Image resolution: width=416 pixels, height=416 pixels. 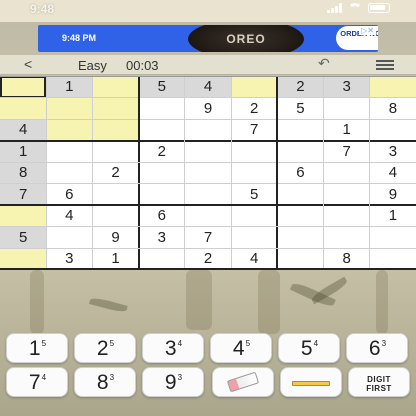 I want to click on sudoku-cell-r8c6, so click(x=254, y=238).